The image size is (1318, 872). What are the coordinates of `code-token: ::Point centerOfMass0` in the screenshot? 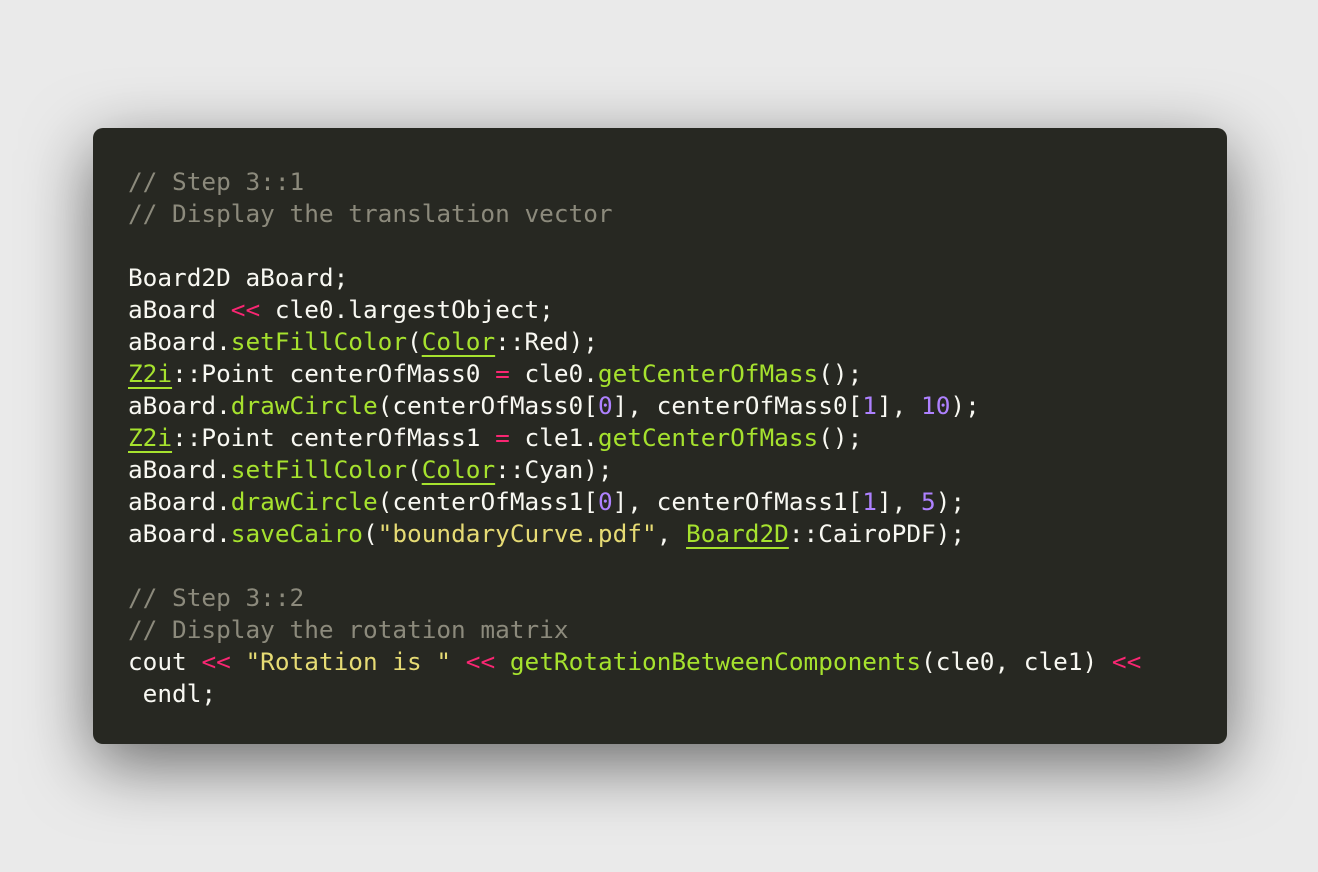 It's located at (334, 373).